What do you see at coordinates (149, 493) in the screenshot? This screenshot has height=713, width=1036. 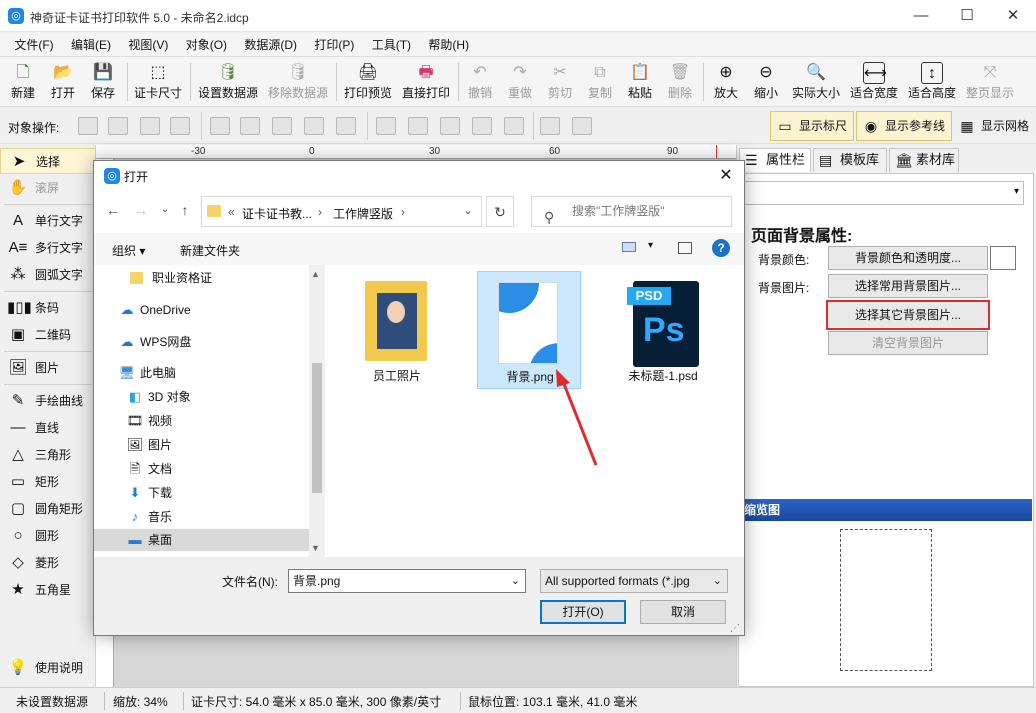 I see `nav-item: ⬇ 下载` at bounding box center [149, 493].